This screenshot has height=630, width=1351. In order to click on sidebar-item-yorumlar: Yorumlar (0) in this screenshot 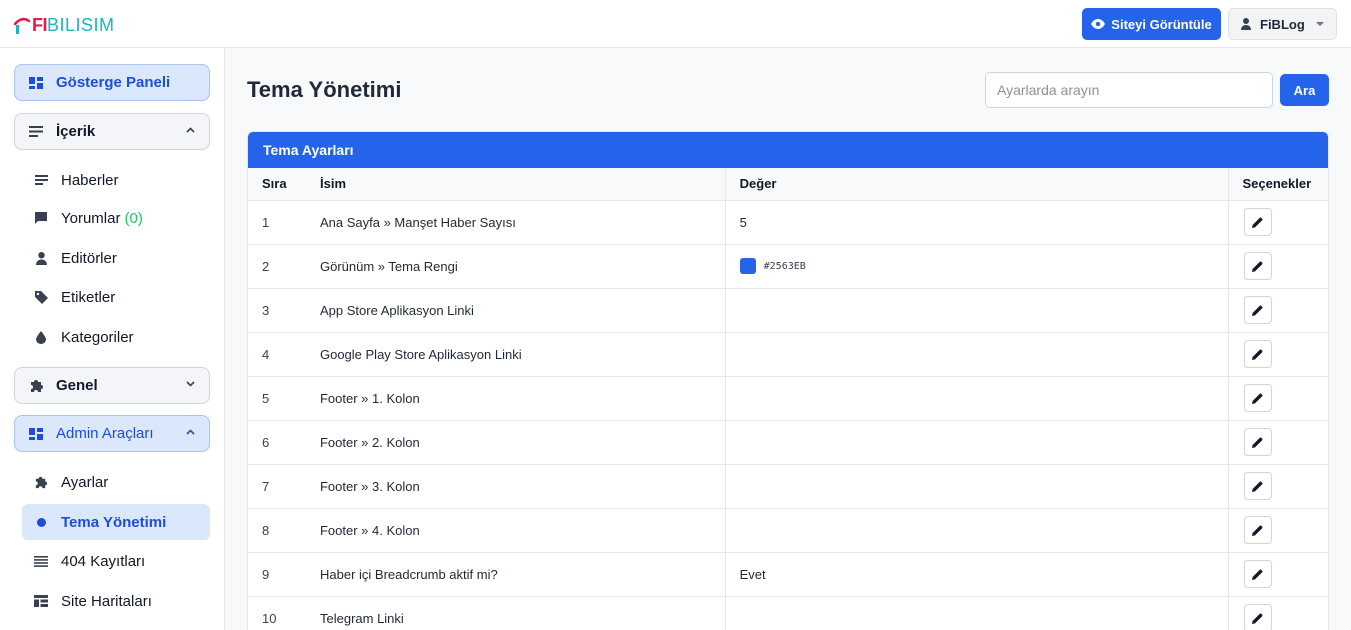, I will do `click(116, 218)`.